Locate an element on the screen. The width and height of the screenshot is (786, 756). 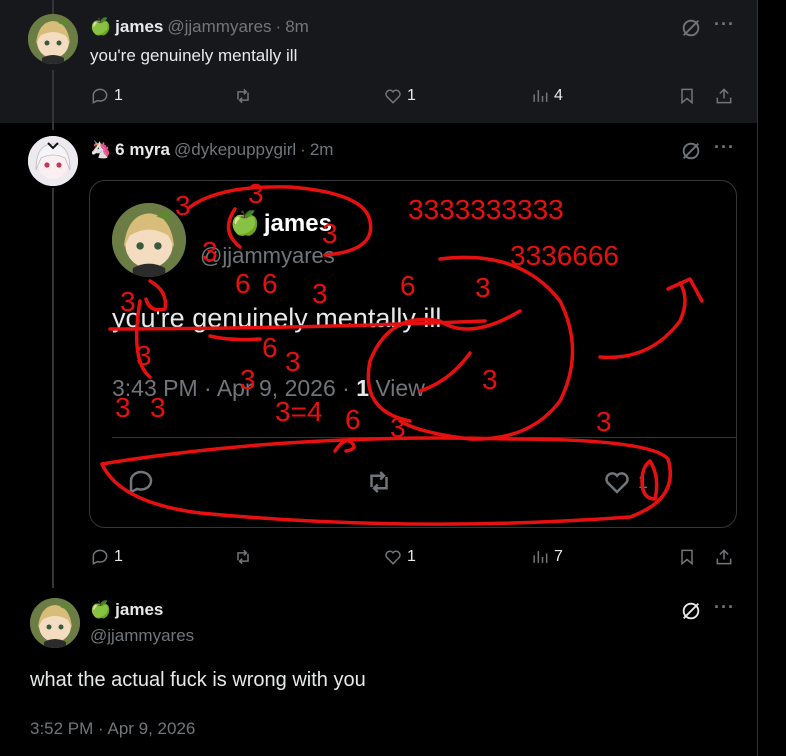
image-tweet-text: you're genuinely mentally ill is located at coordinates (277, 318).